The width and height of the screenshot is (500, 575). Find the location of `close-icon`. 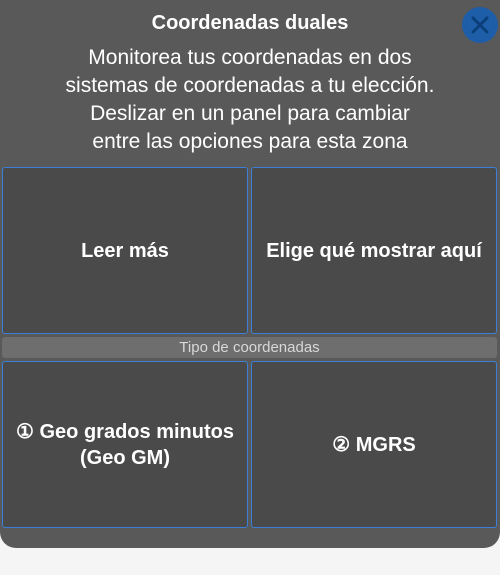

close-icon is located at coordinates (480, 25).